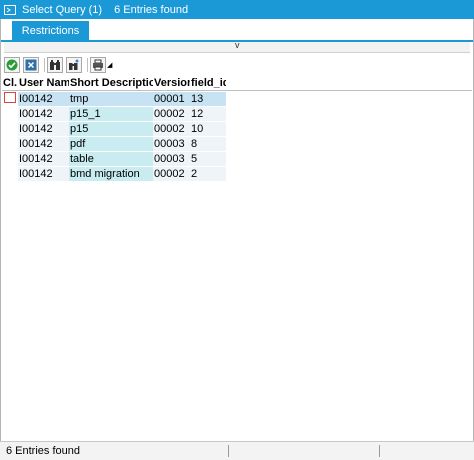 The height and width of the screenshot is (460, 474). What do you see at coordinates (11, 10) in the screenshot?
I see `window-icon` at bounding box center [11, 10].